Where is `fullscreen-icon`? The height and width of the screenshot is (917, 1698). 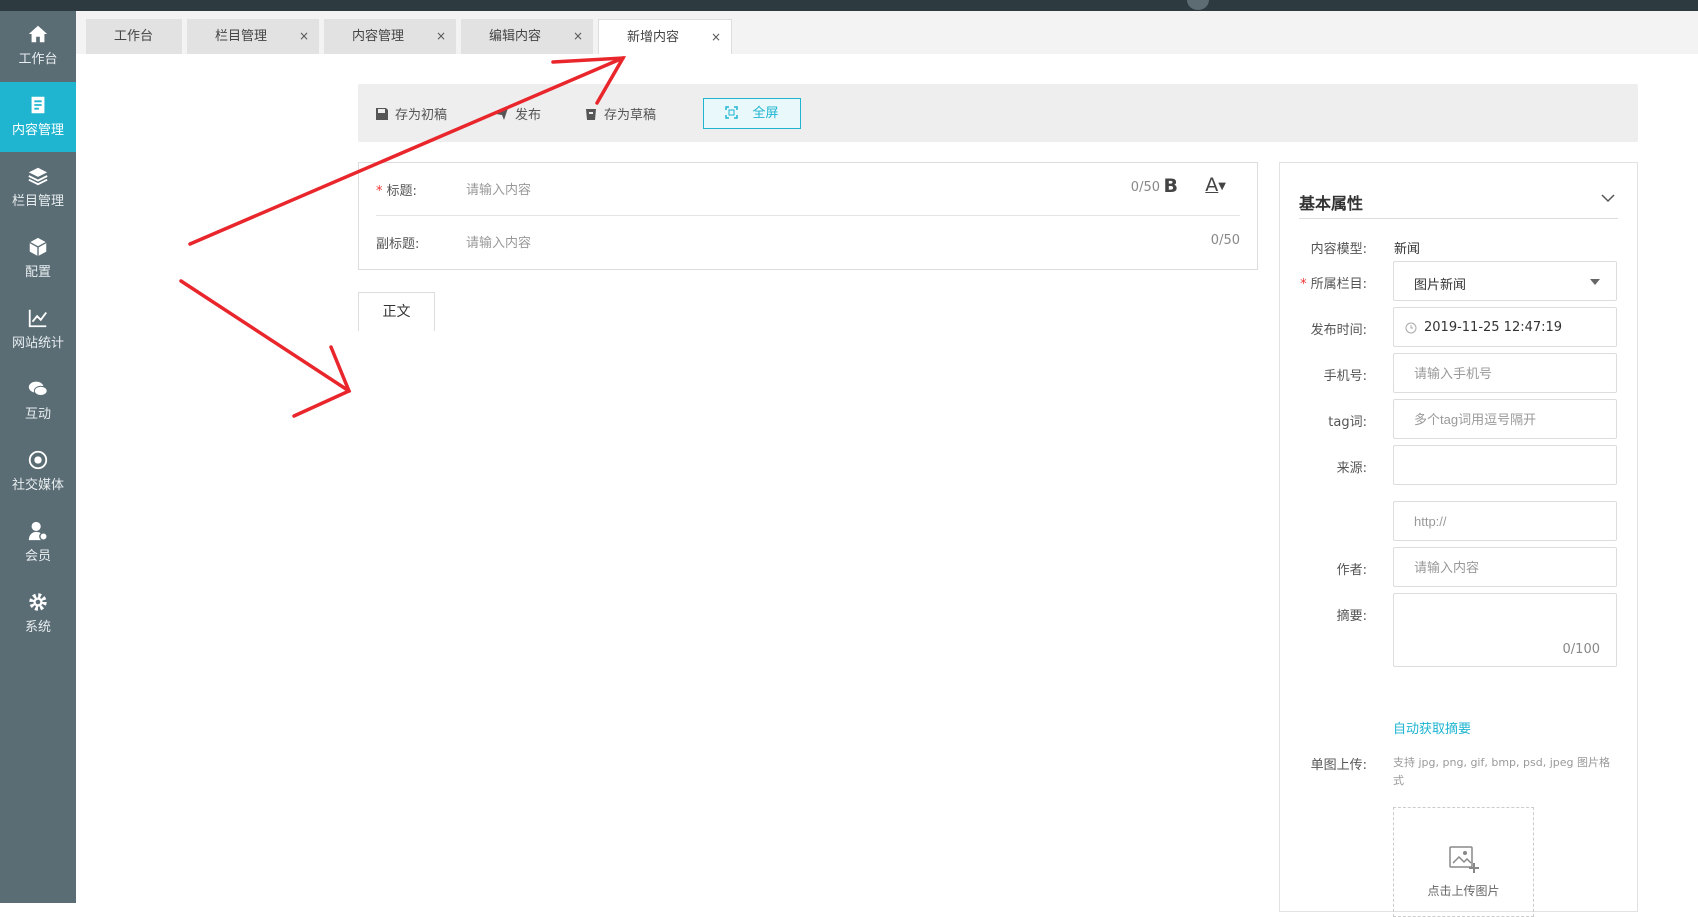 fullscreen-icon is located at coordinates (732, 112).